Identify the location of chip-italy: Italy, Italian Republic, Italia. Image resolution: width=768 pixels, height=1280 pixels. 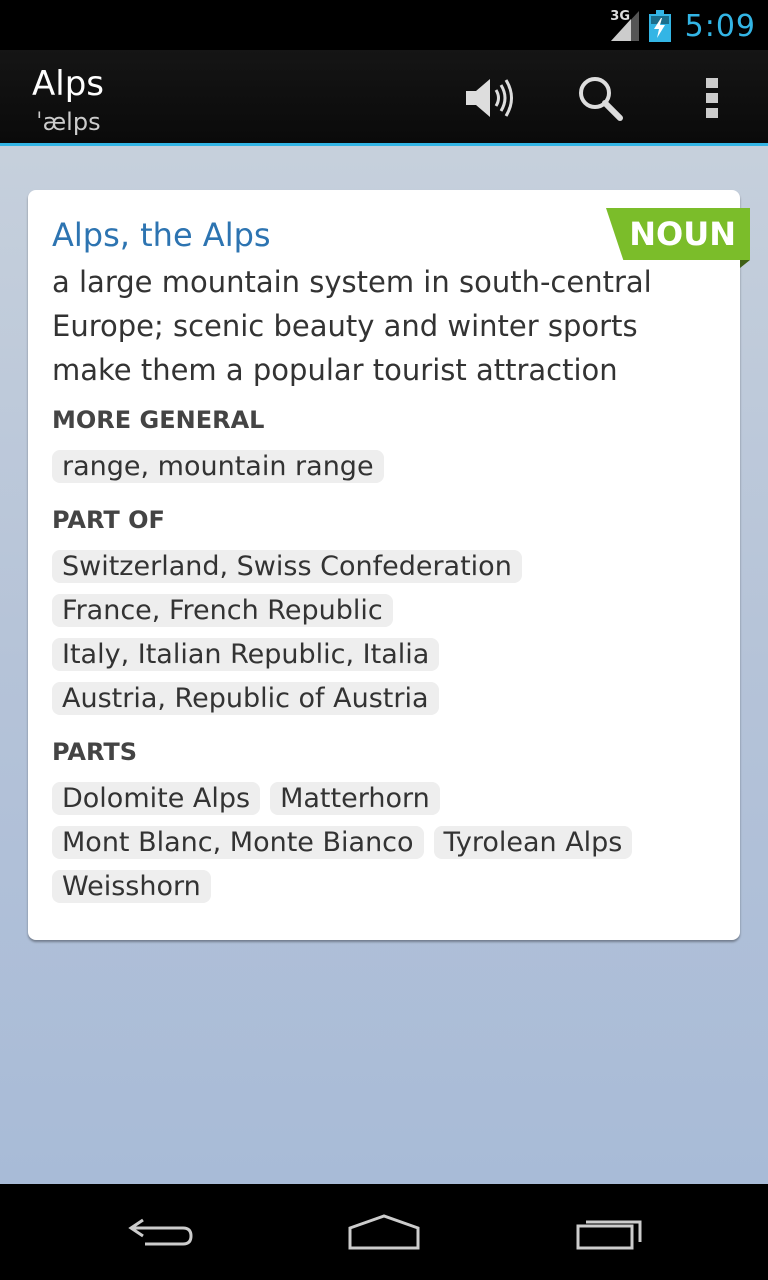
(246, 654).